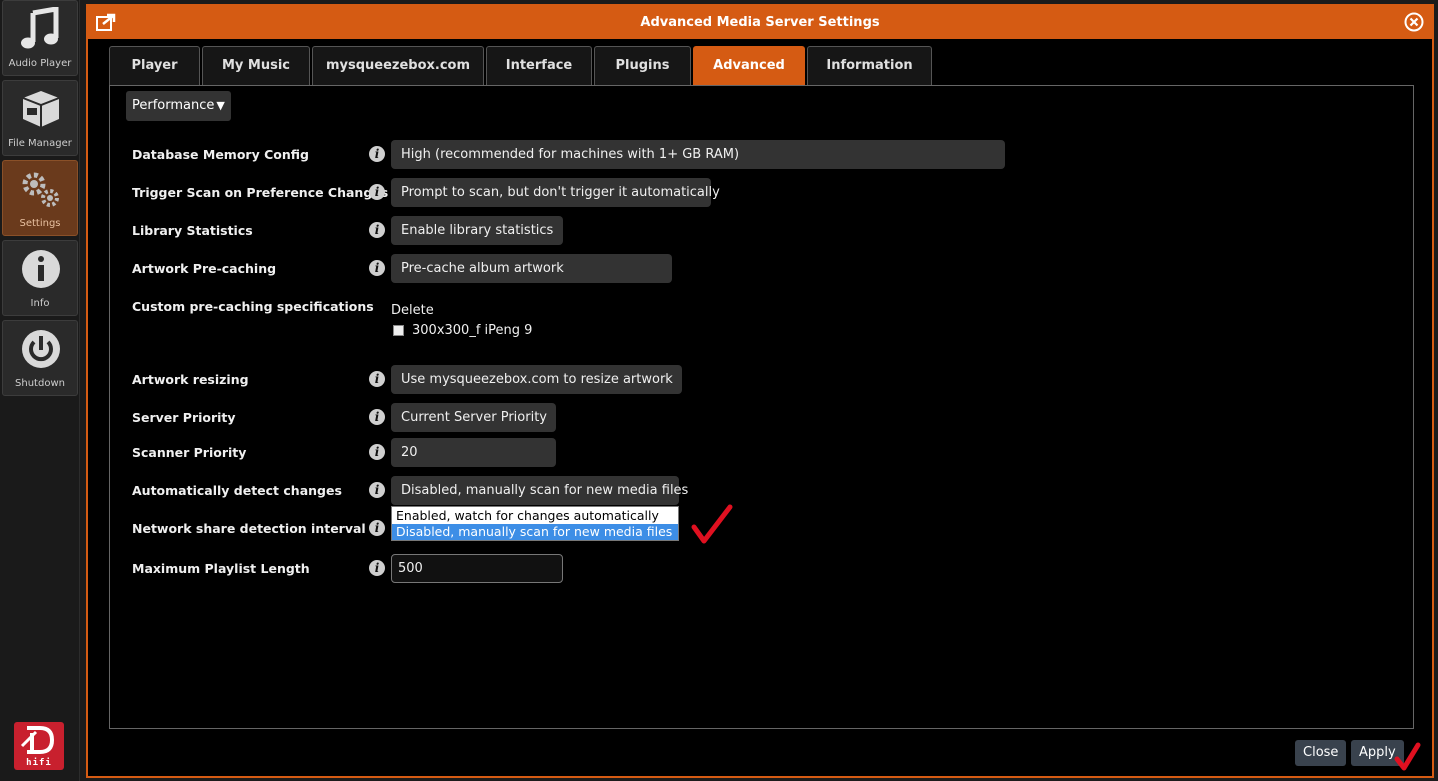 Image resolution: width=1438 pixels, height=781 pixels. What do you see at coordinates (1321, 753) in the screenshot?
I see `close-button: Close` at bounding box center [1321, 753].